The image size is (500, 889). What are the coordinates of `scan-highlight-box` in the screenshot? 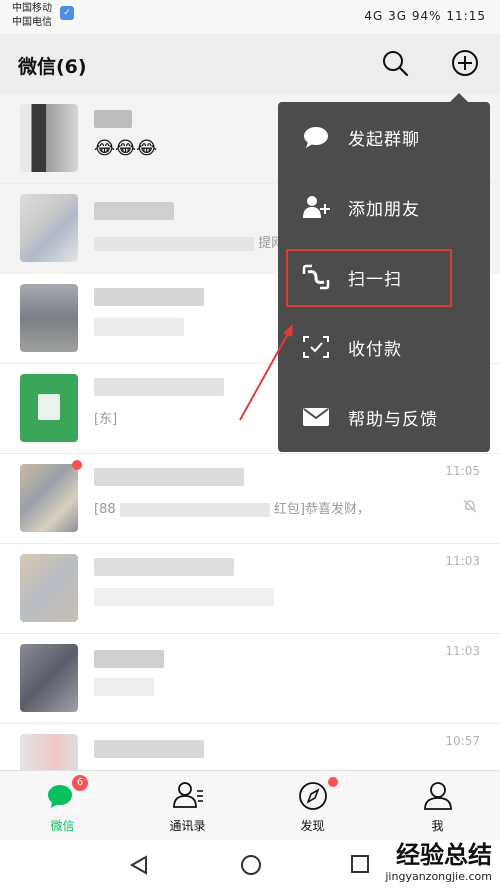 It's located at (369, 278).